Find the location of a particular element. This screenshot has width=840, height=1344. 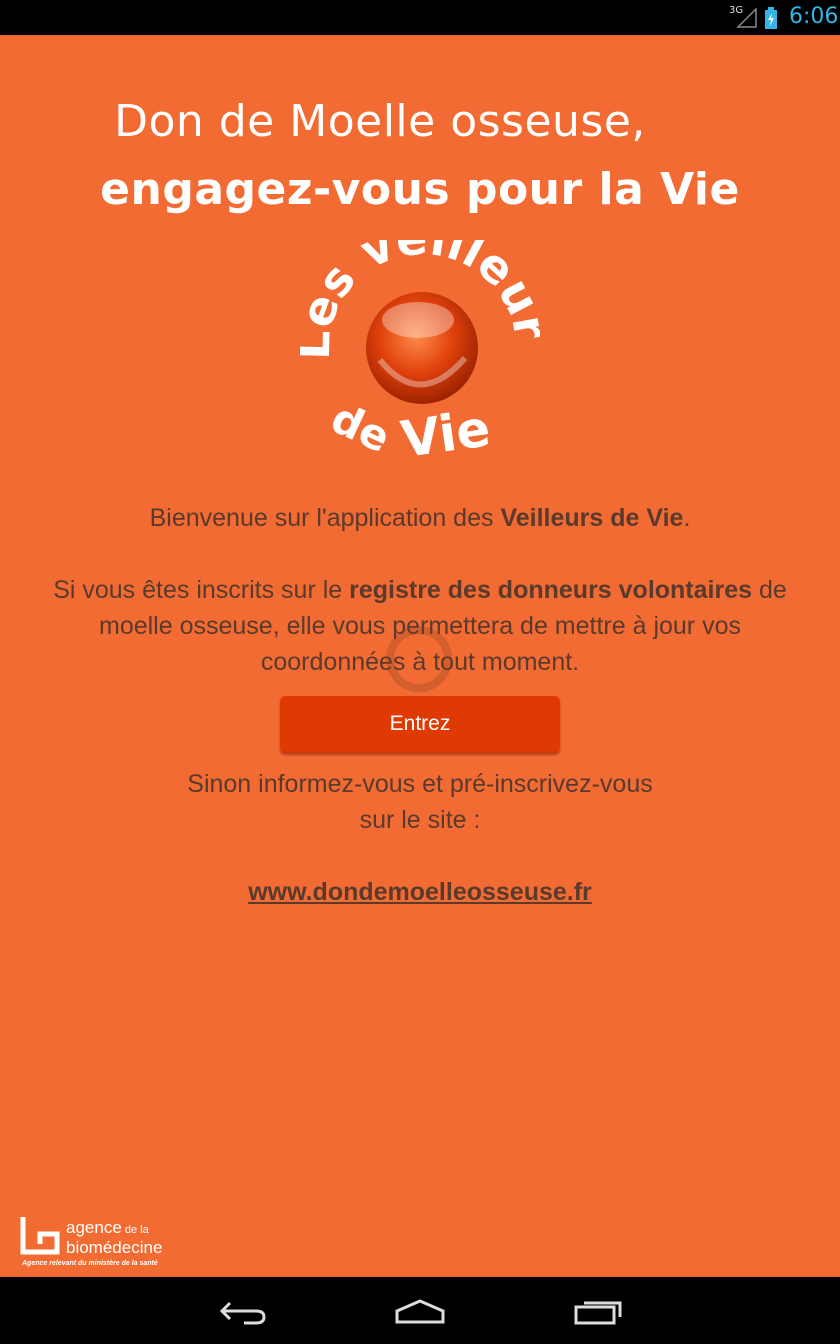

agency-logo-icon is located at coordinates (40, 1236).